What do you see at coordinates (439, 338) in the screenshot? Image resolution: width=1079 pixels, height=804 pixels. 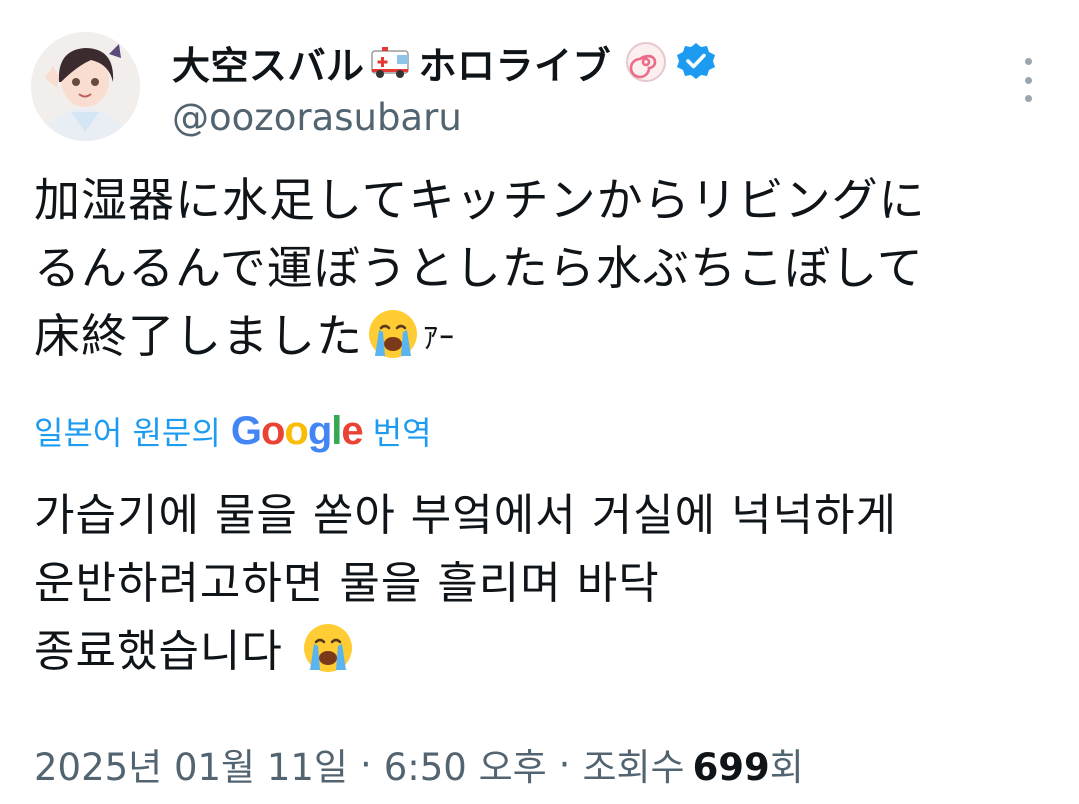 I see `tweet-text-suffix: ｱｰ` at bounding box center [439, 338].